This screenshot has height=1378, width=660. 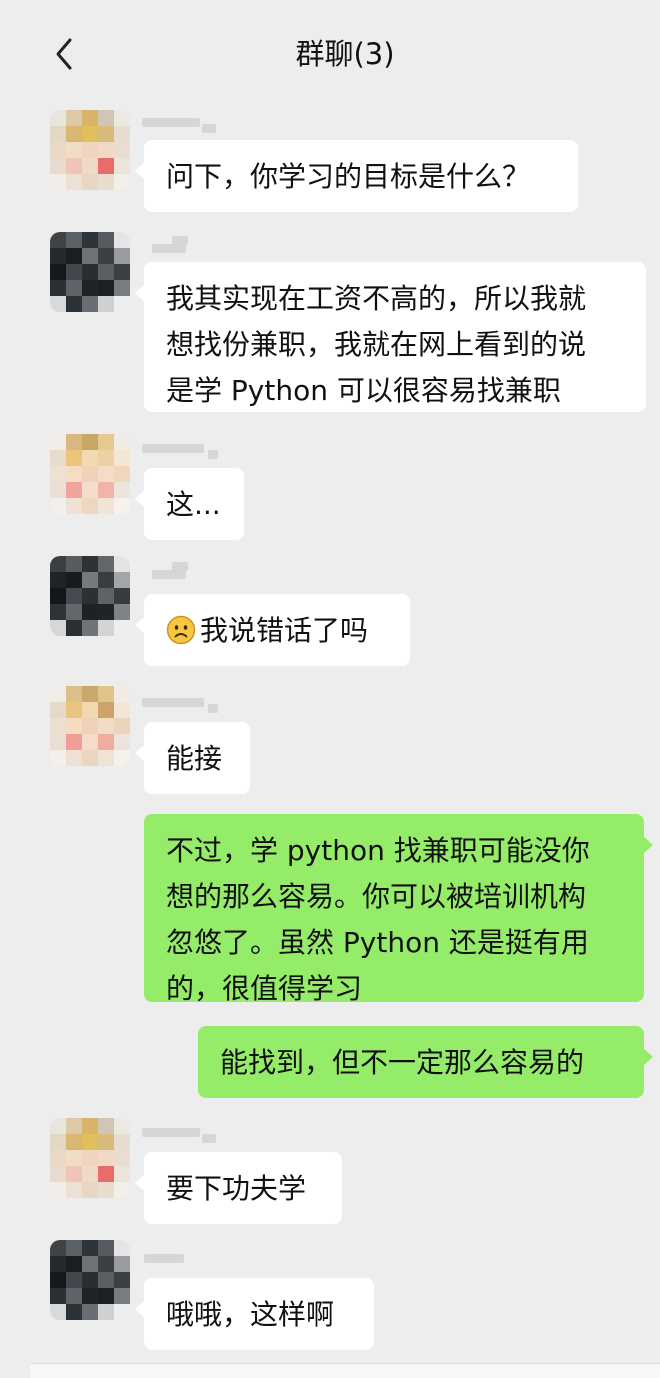 I want to click on message-bubble: 我说错话了吗, so click(x=272, y=630).